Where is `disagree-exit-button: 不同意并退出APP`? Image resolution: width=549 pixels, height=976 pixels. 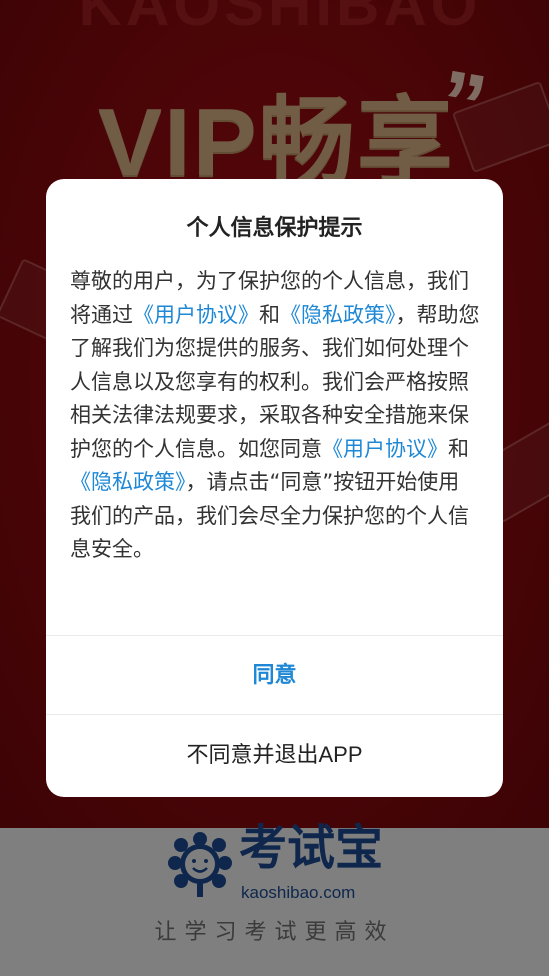 disagree-exit-button: 不同意并退出APP is located at coordinates (274, 755).